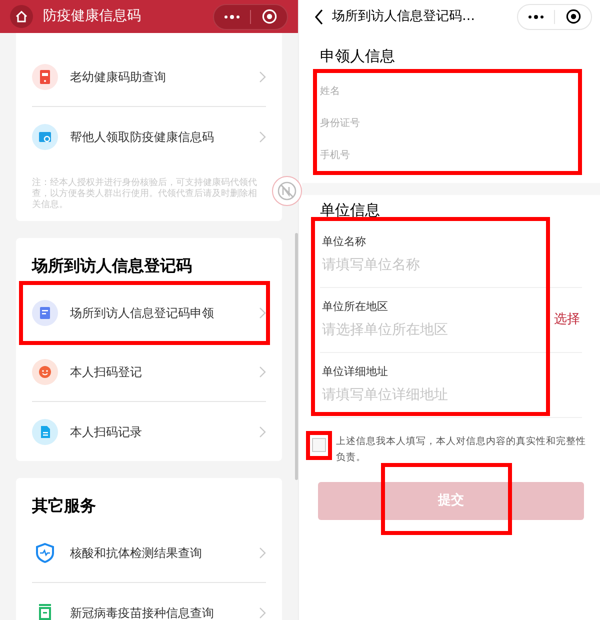  What do you see at coordinates (319, 16) in the screenshot?
I see `back-icon` at bounding box center [319, 16].